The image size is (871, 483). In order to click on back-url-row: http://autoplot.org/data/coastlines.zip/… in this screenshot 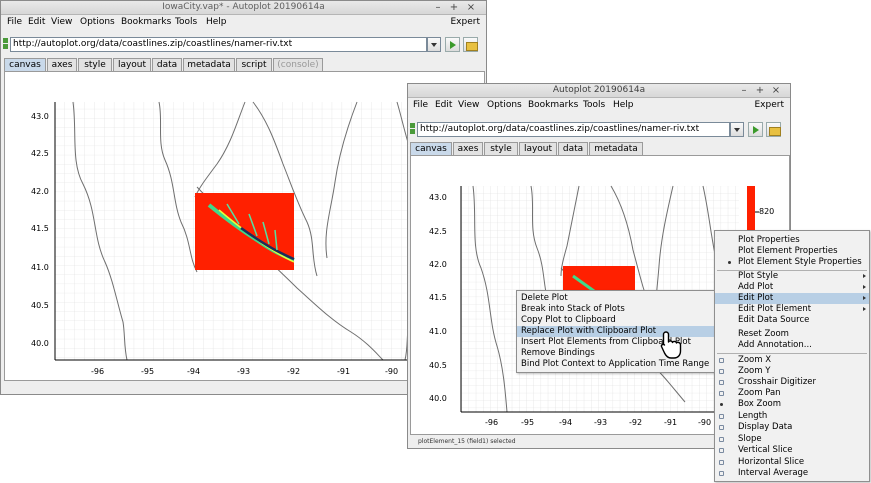, I will do `click(243, 44)`.